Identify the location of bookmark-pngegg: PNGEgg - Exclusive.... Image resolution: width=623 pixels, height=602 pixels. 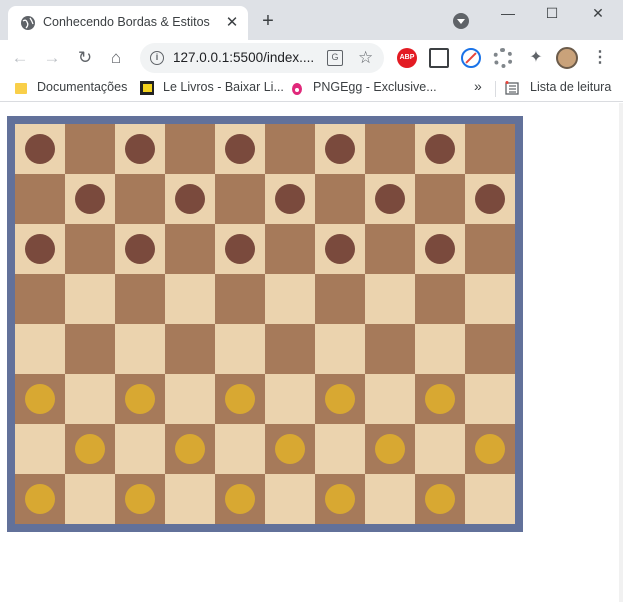
(375, 89).